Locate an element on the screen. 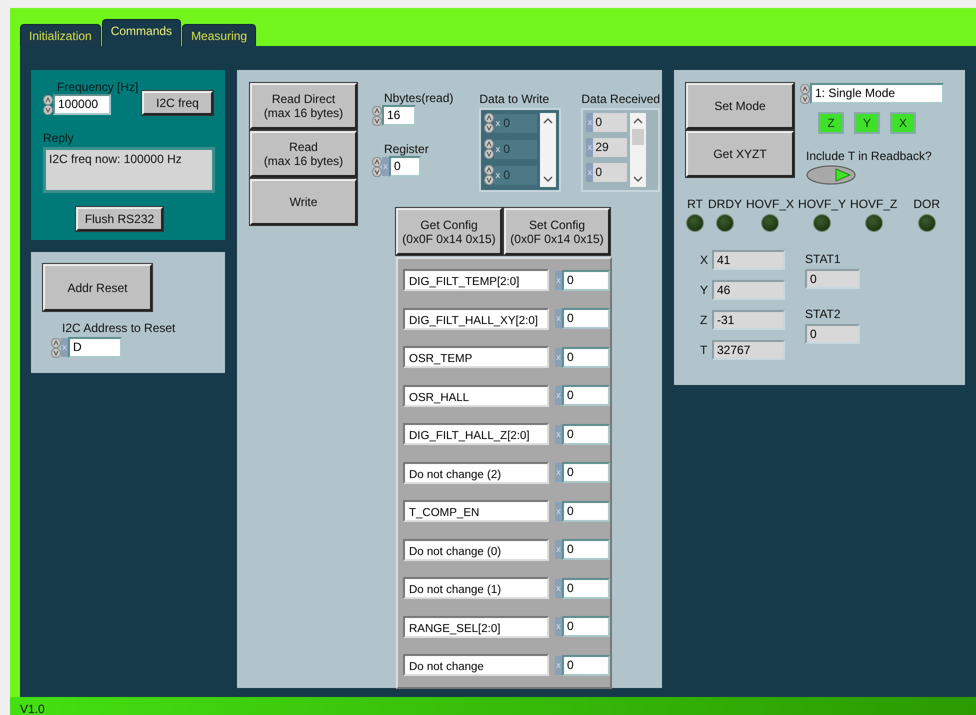  register-name: Do not change (1) is located at coordinates (476, 588).